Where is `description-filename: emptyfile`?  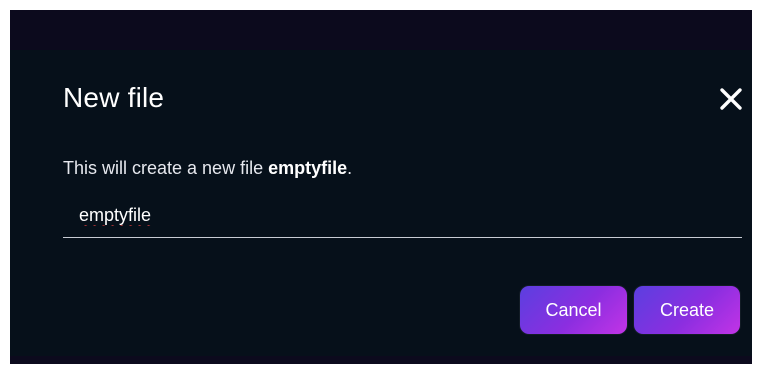
description-filename: emptyfile is located at coordinates (308, 168).